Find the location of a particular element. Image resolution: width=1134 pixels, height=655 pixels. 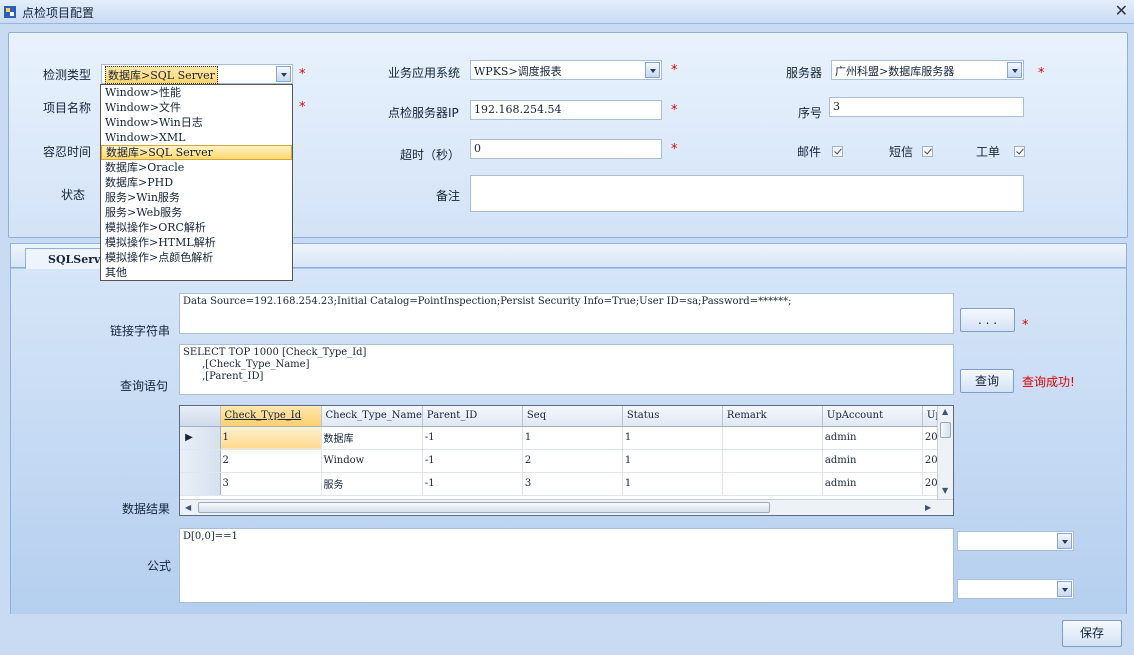

title-bar: 点检项目配置 ✕ is located at coordinates (567, 12).